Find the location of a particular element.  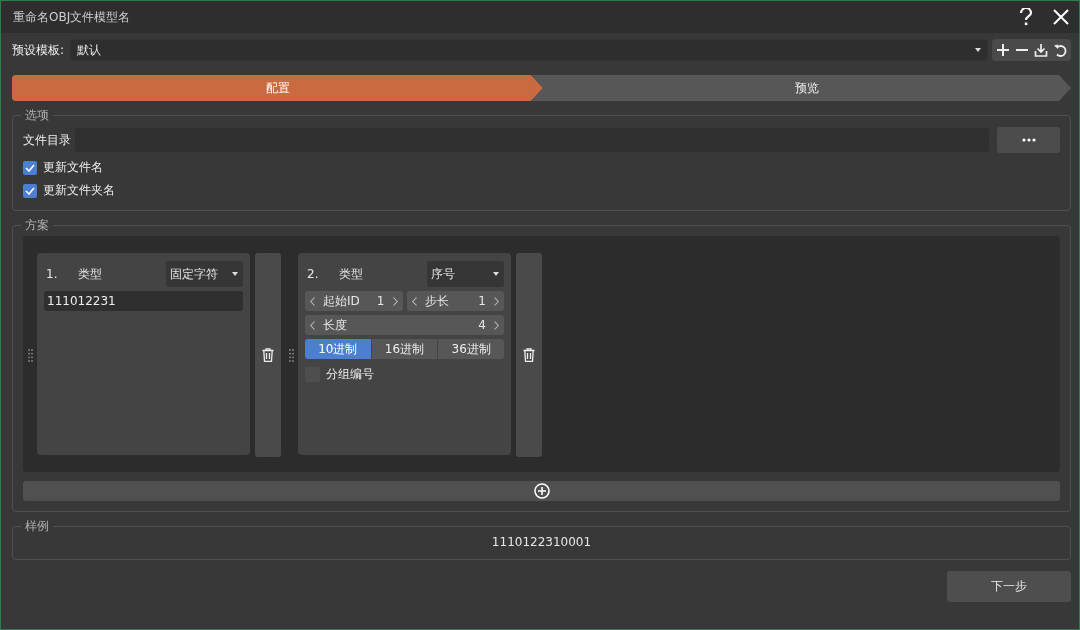

rule-number: 2. is located at coordinates (313, 274).